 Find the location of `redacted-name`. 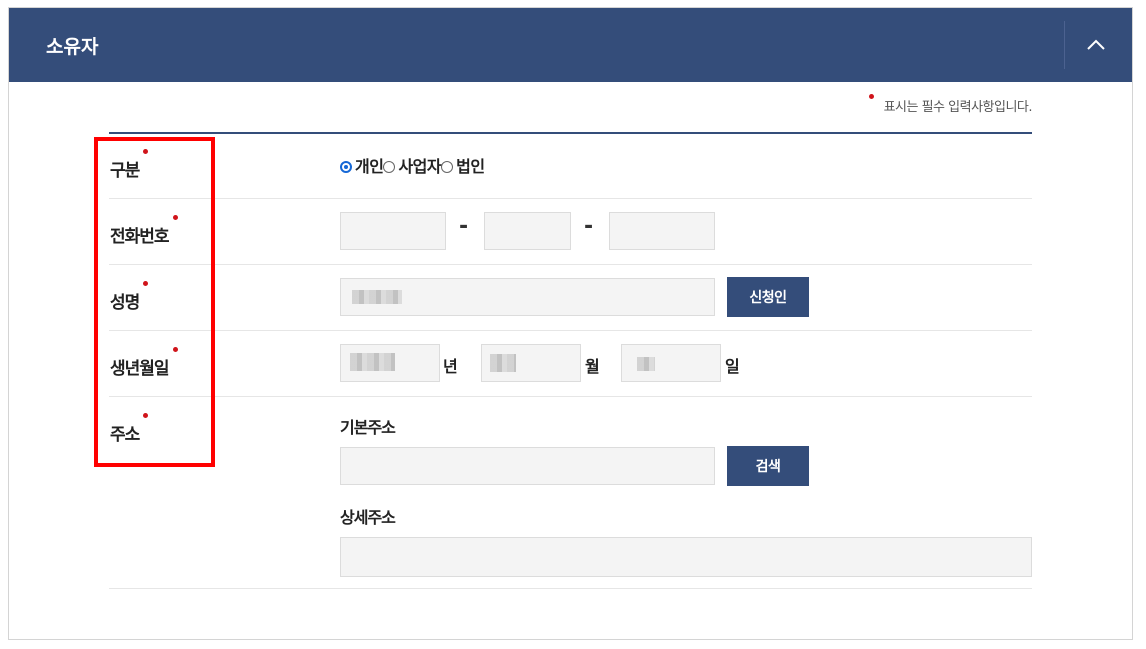

redacted-name is located at coordinates (377, 297).